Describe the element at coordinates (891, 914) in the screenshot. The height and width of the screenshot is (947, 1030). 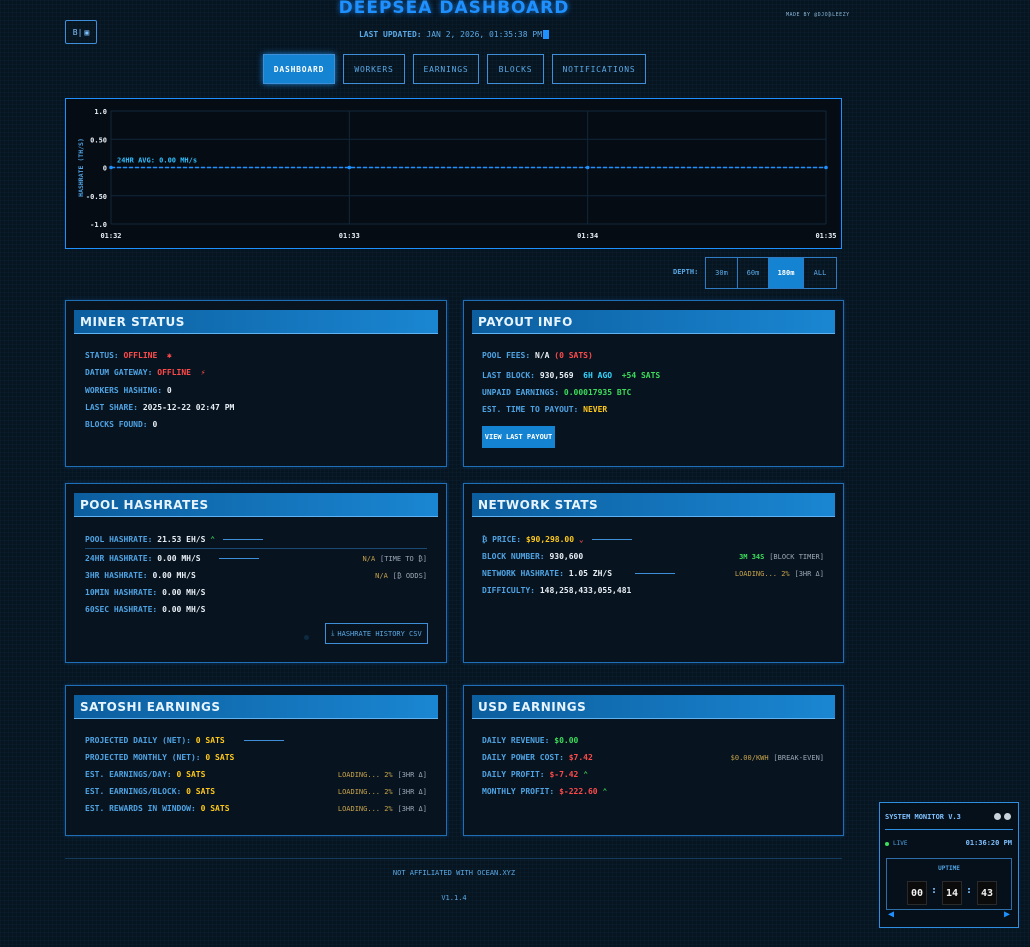
I see `prev-arrow-icon: ◀` at that location.